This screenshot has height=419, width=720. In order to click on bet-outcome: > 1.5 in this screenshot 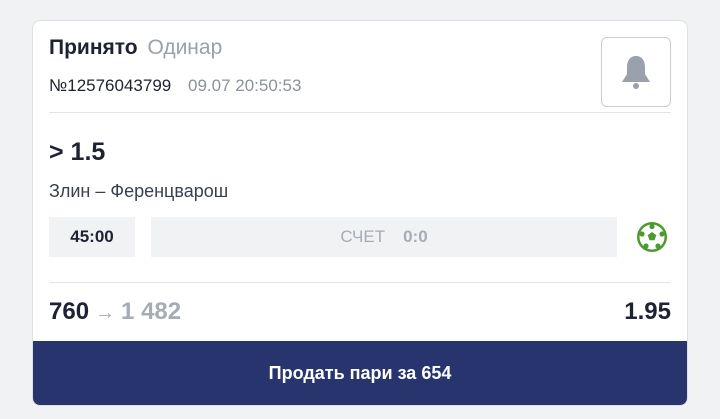, I will do `click(77, 152)`.